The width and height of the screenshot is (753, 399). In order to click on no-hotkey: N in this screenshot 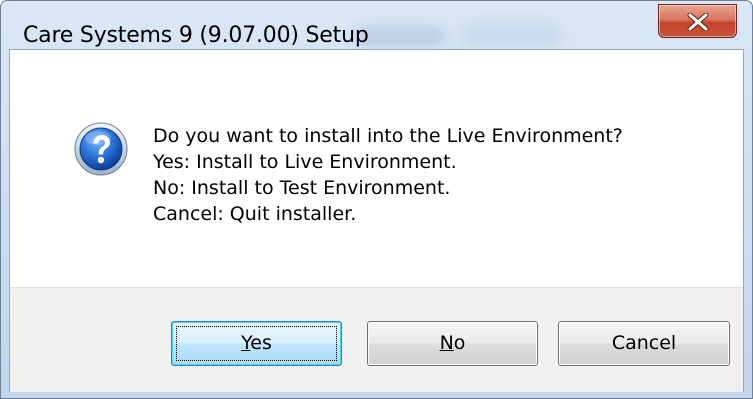, I will do `click(446, 343)`.